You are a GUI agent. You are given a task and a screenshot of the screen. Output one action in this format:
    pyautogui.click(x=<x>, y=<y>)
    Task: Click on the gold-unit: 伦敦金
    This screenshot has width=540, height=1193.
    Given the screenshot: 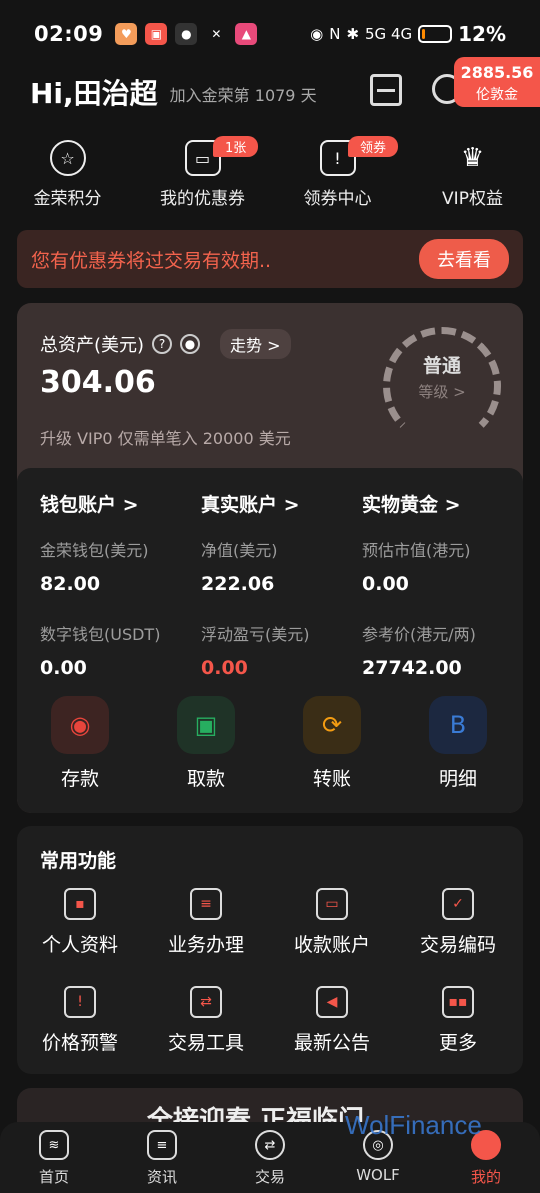 What is the action you would take?
    pyautogui.click(x=497, y=95)
    